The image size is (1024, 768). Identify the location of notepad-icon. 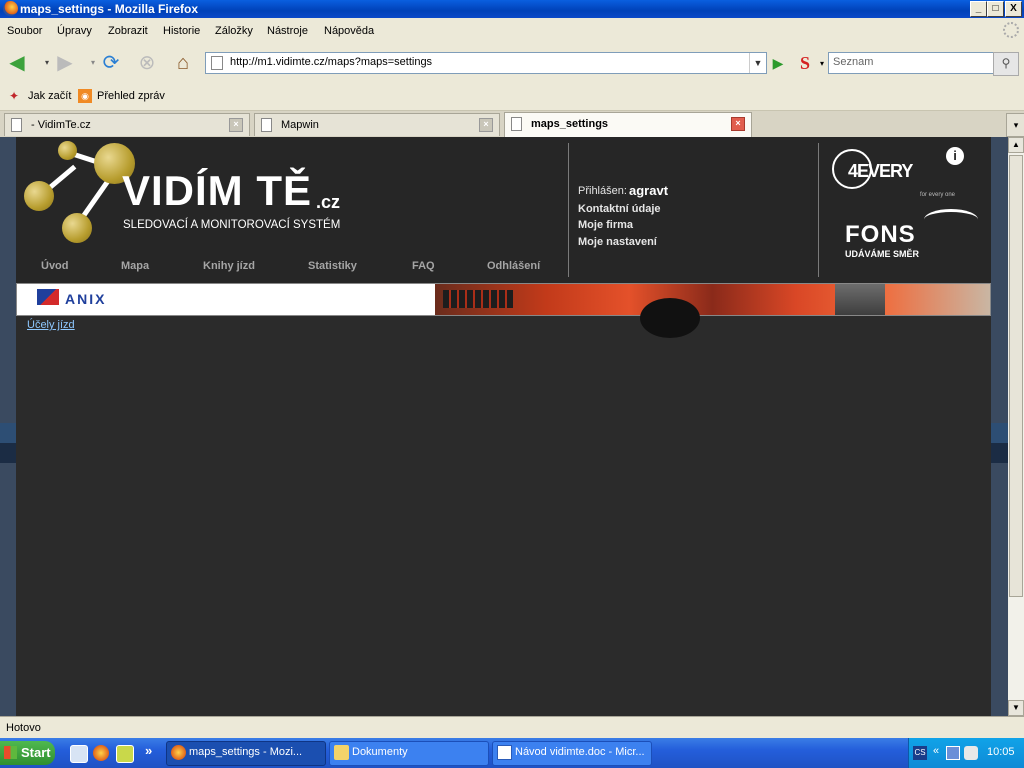
(79, 754).